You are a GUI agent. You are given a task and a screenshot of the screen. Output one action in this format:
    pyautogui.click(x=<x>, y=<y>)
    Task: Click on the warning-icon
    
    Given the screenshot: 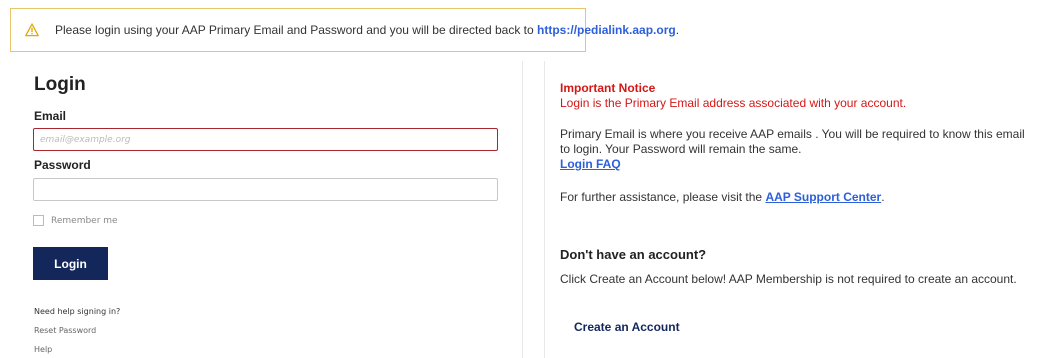 What is the action you would take?
    pyautogui.click(x=32, y=30)
    